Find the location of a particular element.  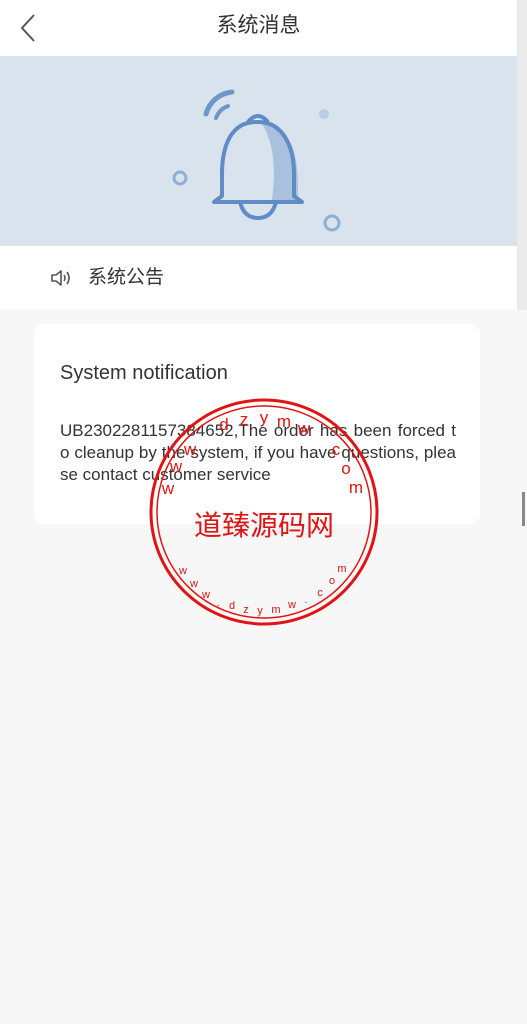

svg-text: d is located at coordinates (232, 606).